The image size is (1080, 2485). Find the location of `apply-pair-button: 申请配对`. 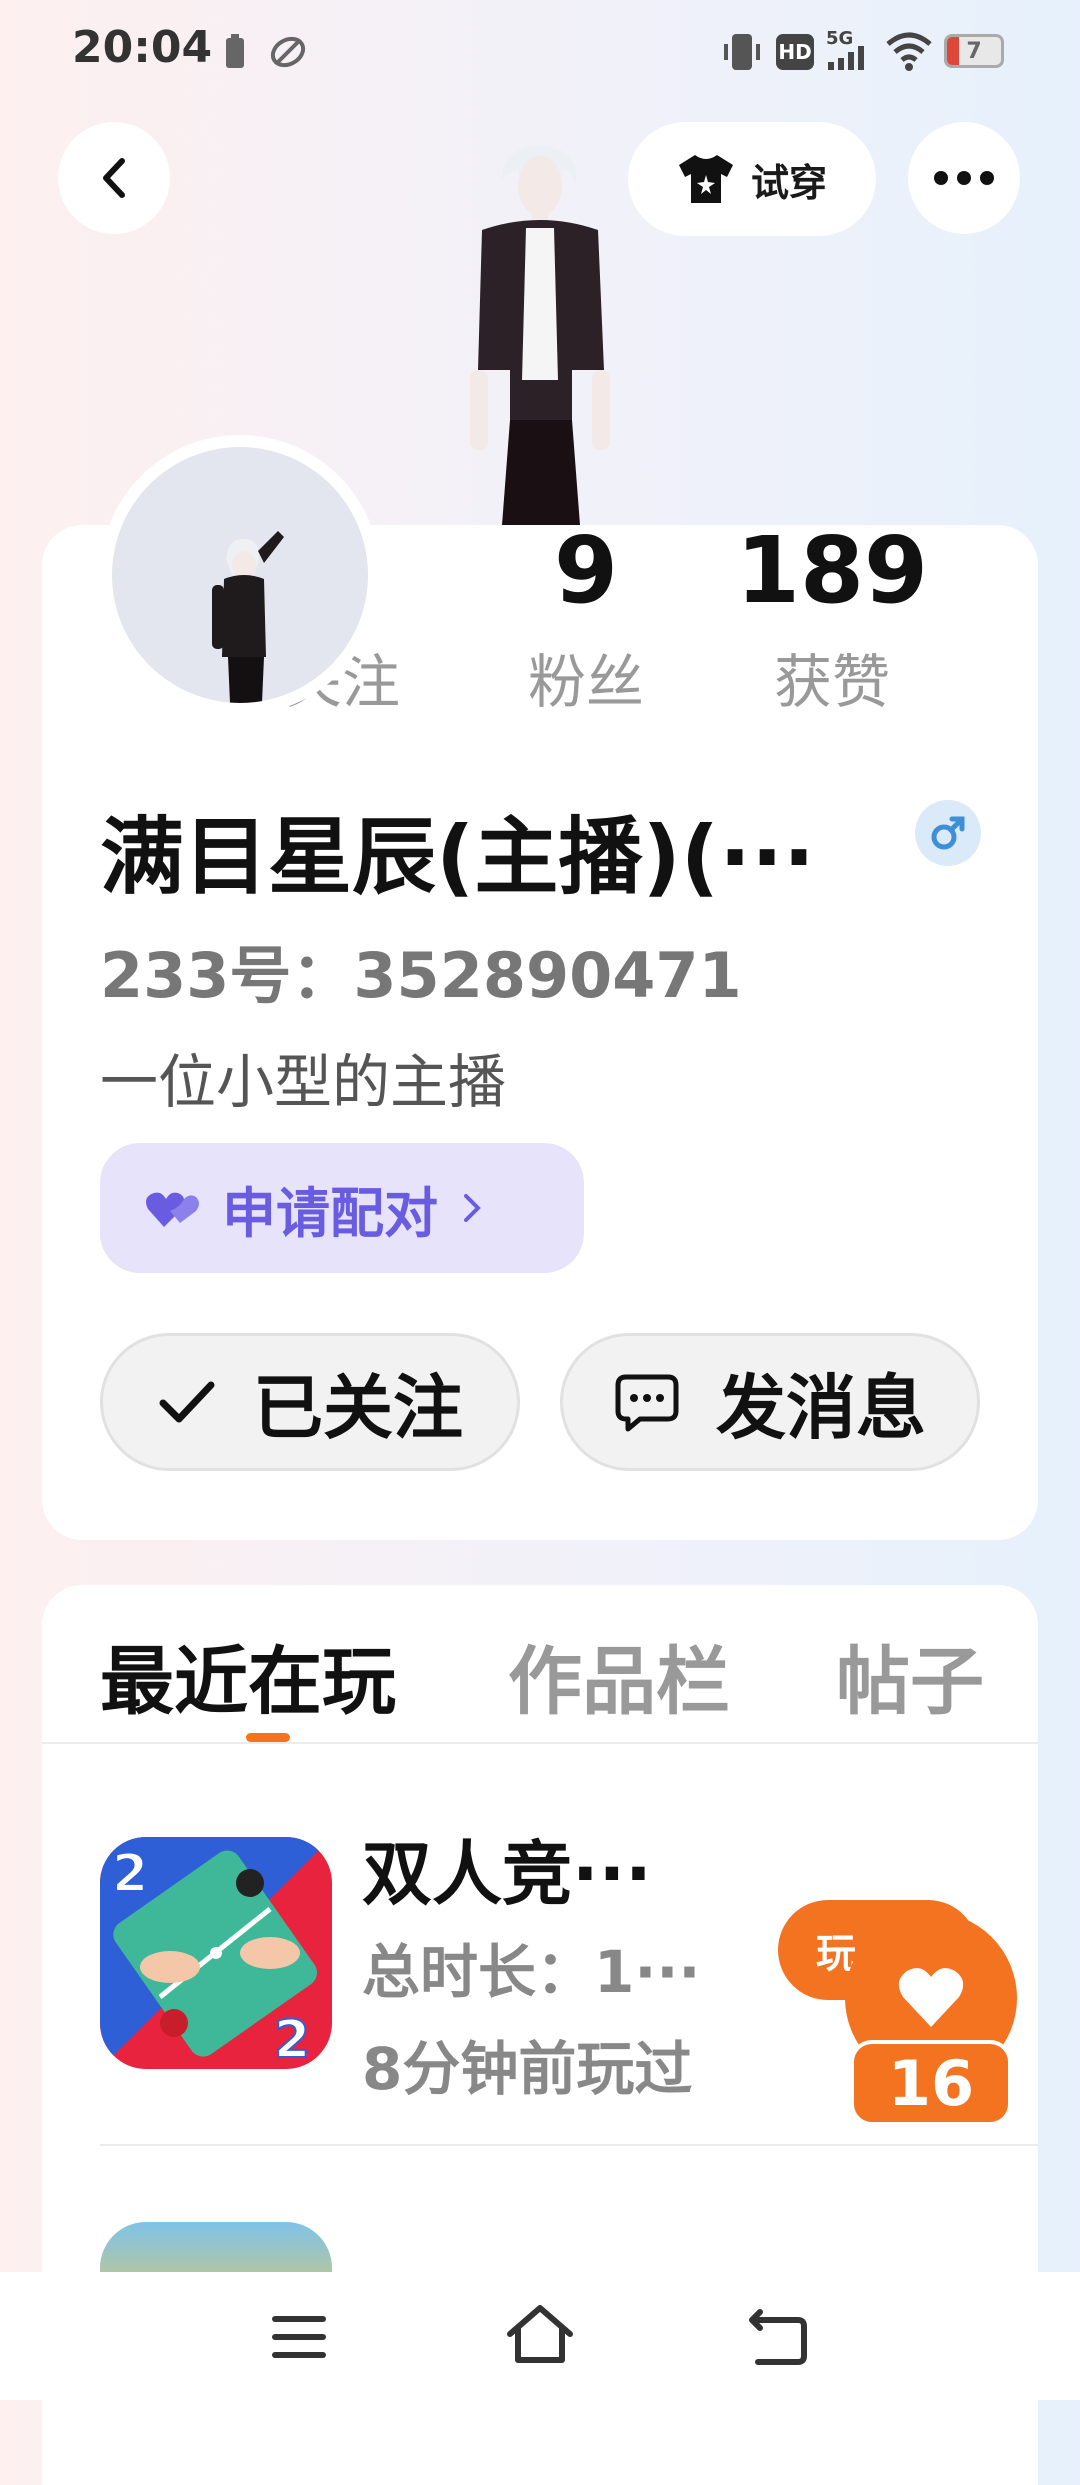

apply-pair-button: 申请配对 is located at coordinates (342, 1208).